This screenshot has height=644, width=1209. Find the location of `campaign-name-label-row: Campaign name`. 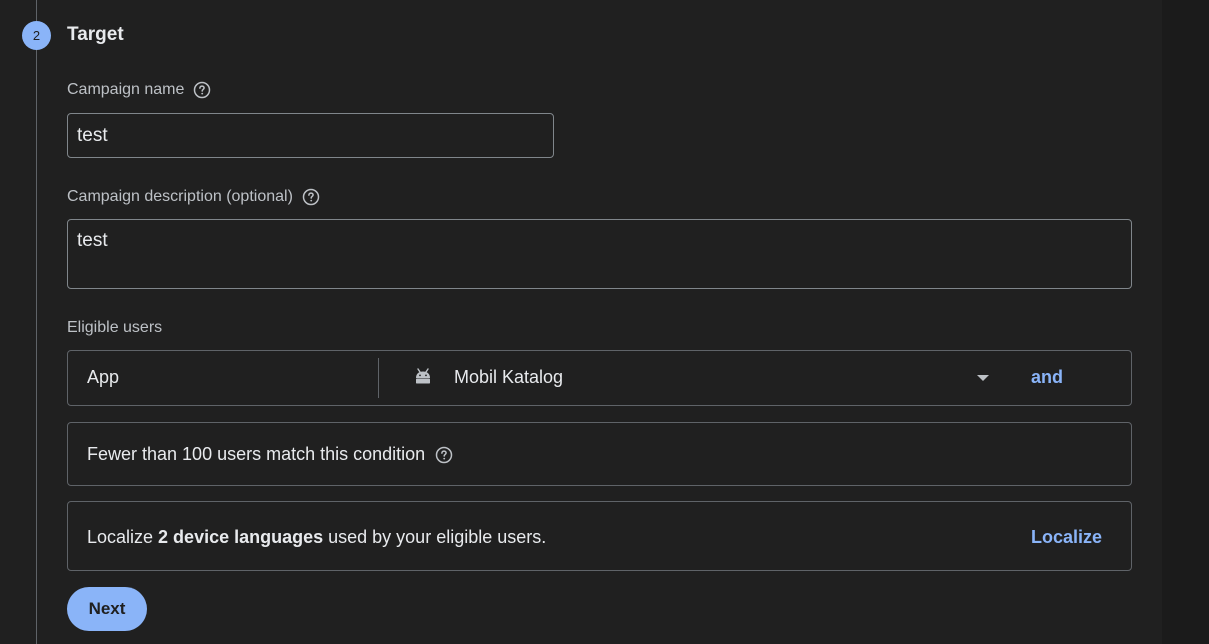

campaign-name-label-row: Campaign name is located at coordinates (139, 90).